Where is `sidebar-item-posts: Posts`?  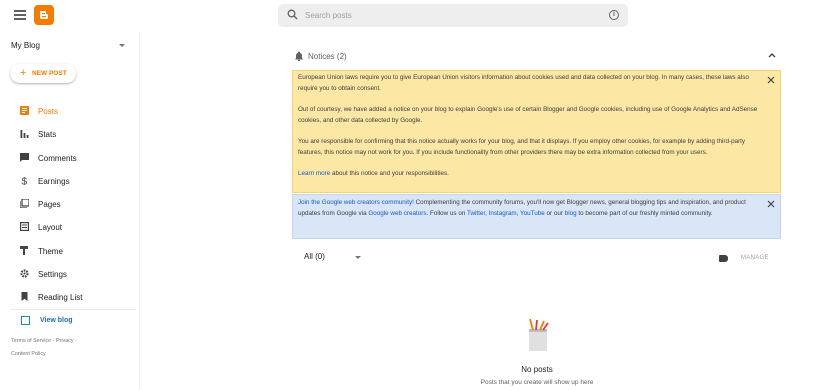
sidebar-item-posts: Posts is located at coordinates (69, 111).